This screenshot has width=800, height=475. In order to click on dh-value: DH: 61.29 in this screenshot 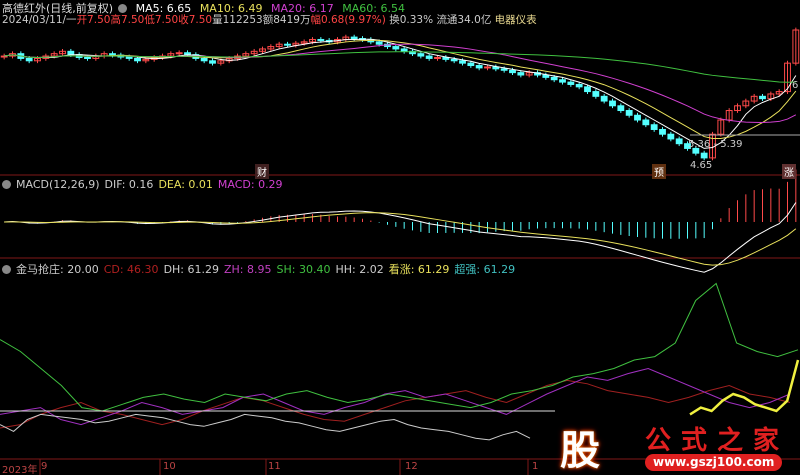, I will do `click(191, 269)`.